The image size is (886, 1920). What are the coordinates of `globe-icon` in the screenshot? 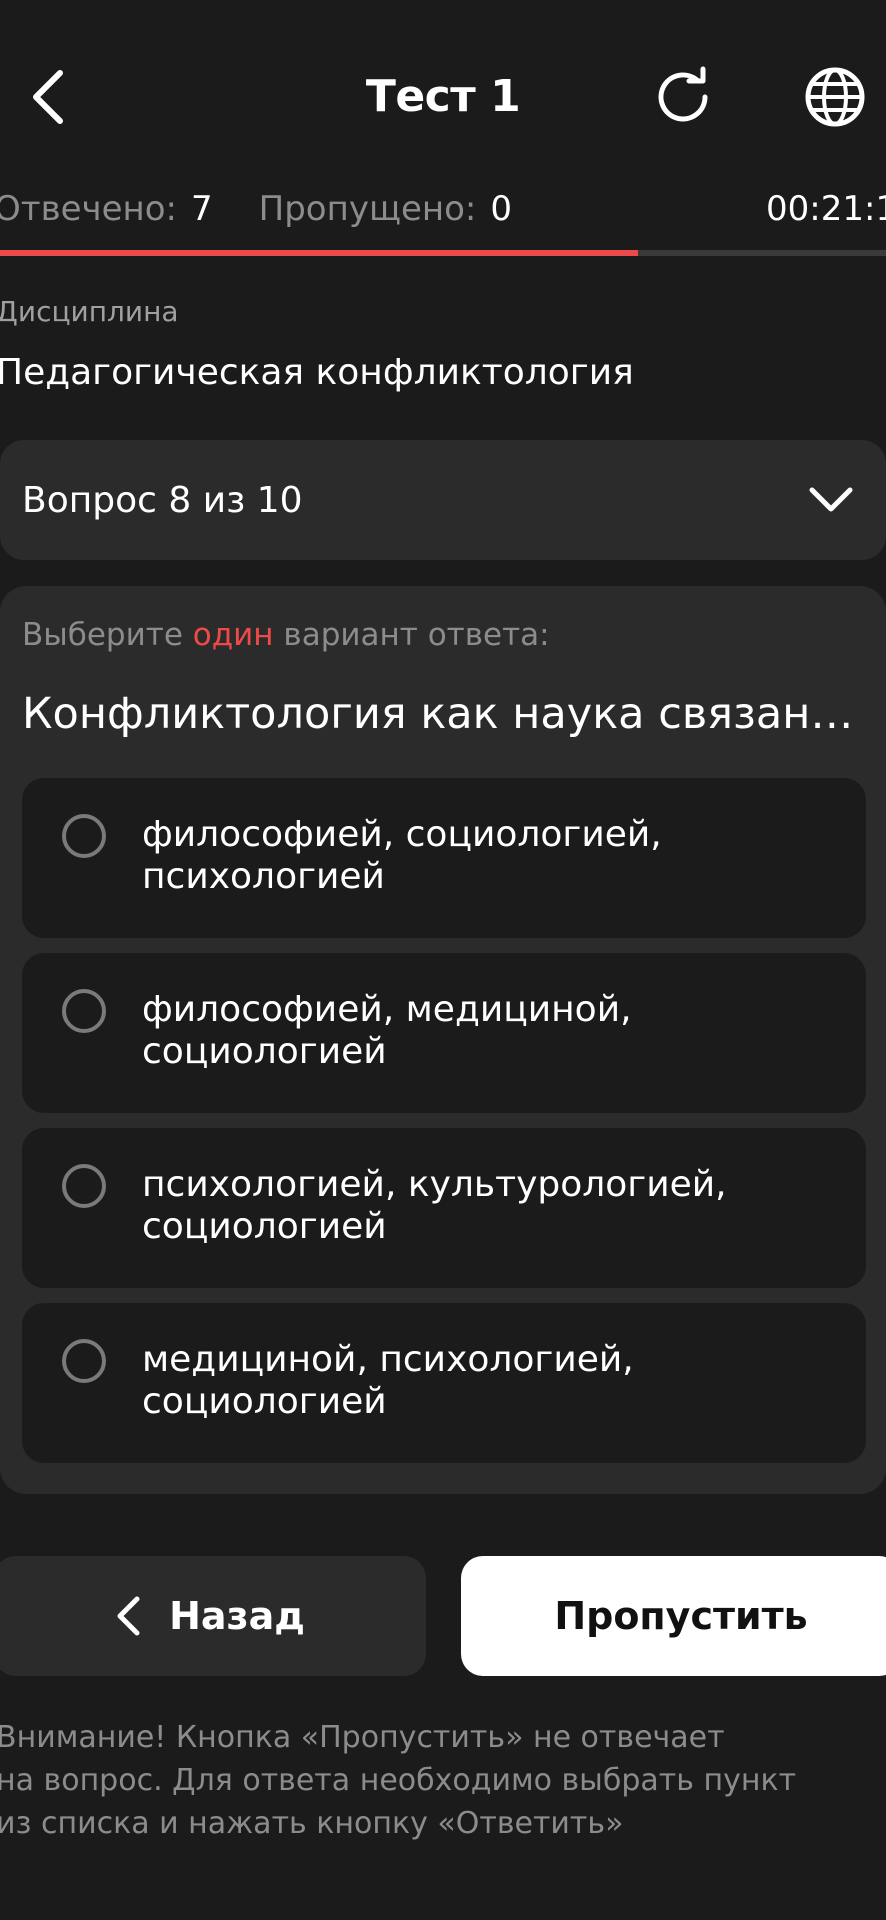 It's located at (835, 97).